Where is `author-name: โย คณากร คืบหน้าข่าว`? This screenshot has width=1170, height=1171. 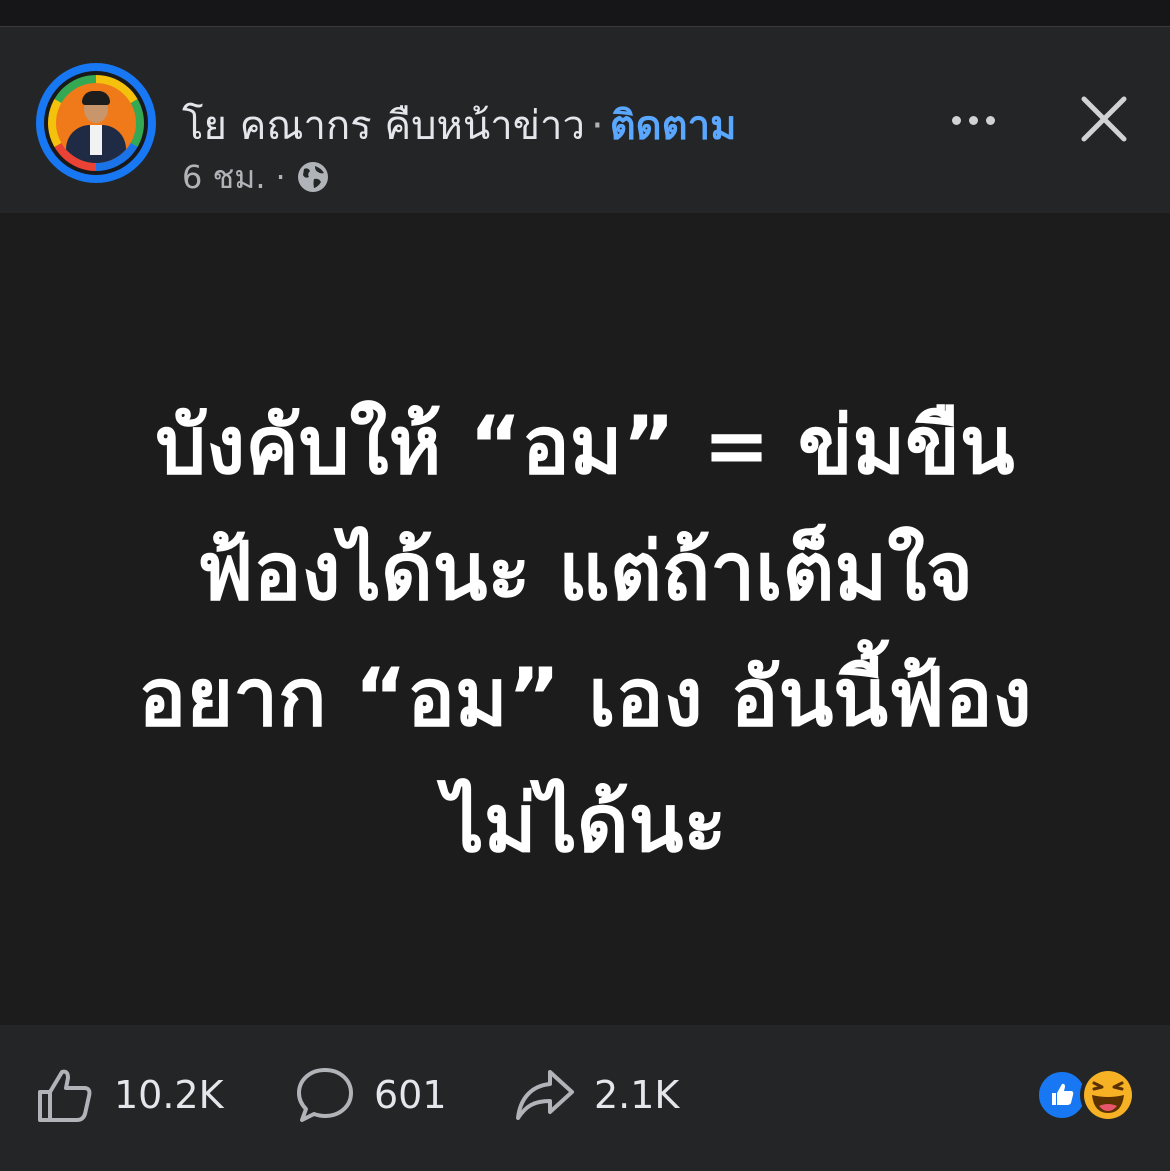
author-name: โย คณากร คืบหน้าข่าว is located at coordinates (383, 126).